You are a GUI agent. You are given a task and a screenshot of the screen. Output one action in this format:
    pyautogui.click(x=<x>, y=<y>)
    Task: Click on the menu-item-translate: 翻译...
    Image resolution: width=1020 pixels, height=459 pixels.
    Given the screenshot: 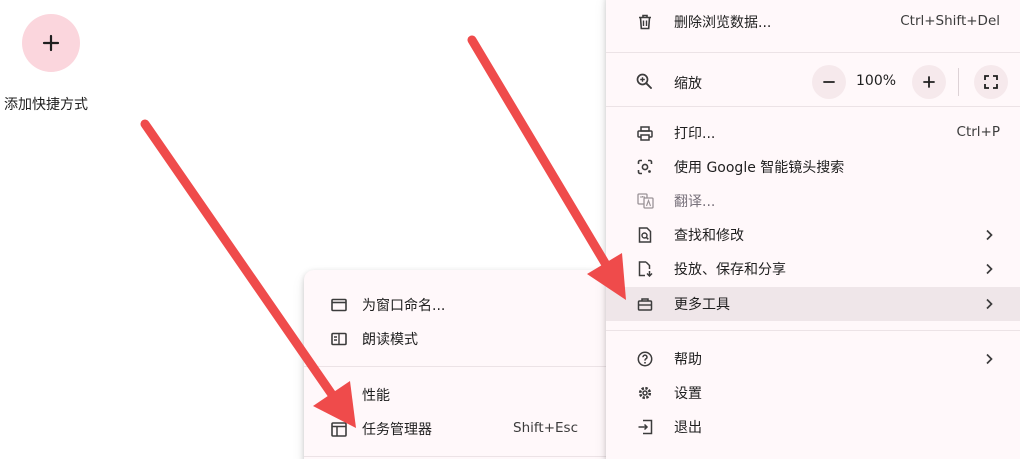 What is the action you would take?
    pyautogui.click(x=813, y=201)
    